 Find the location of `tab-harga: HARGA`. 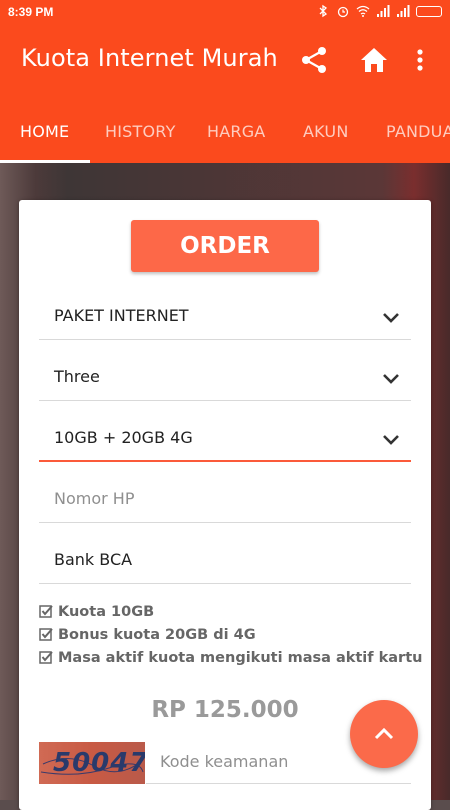

tab-harga: HARGA is located at coordinates (236, 131).